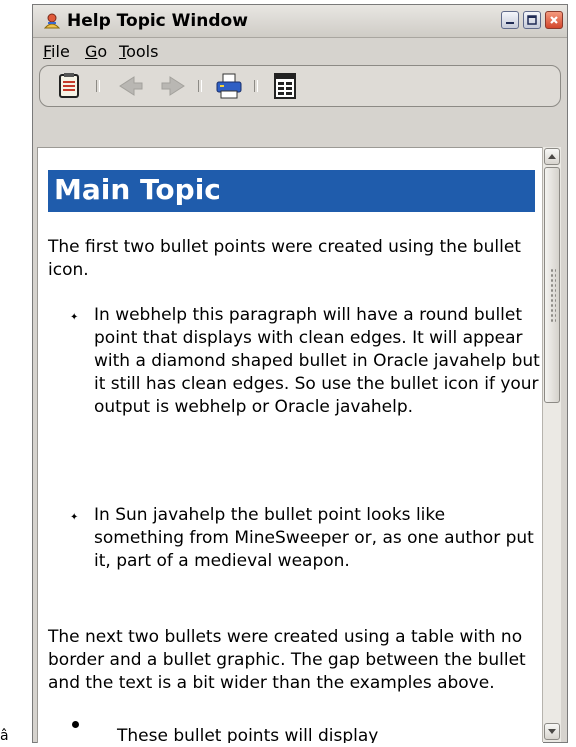 The height and width of the screenshot is (747, 576). What do you see at coordinates (510, 20) in the screenshot?
I see `minimize-button` at bounding box center [510, 20].